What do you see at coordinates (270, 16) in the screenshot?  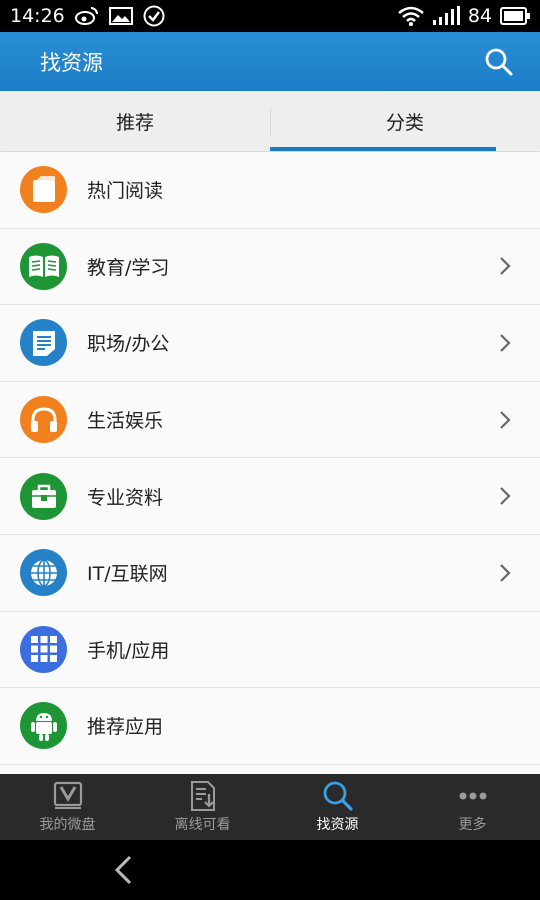 I see `status-bar: 14:26 84` at bounding box center [270, 16].